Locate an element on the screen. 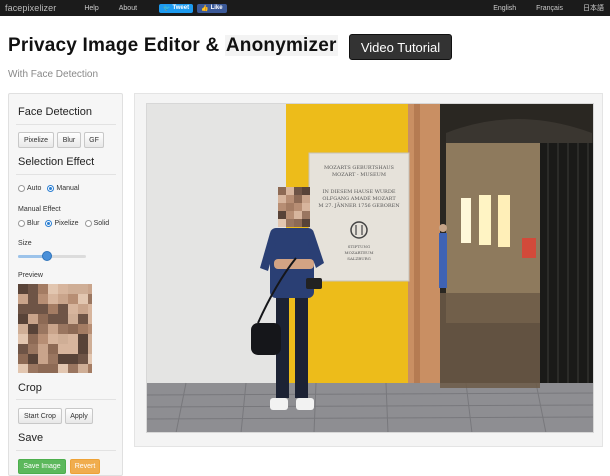  language-switcher: English Français 日本語 is located at coordinates (551, 8).